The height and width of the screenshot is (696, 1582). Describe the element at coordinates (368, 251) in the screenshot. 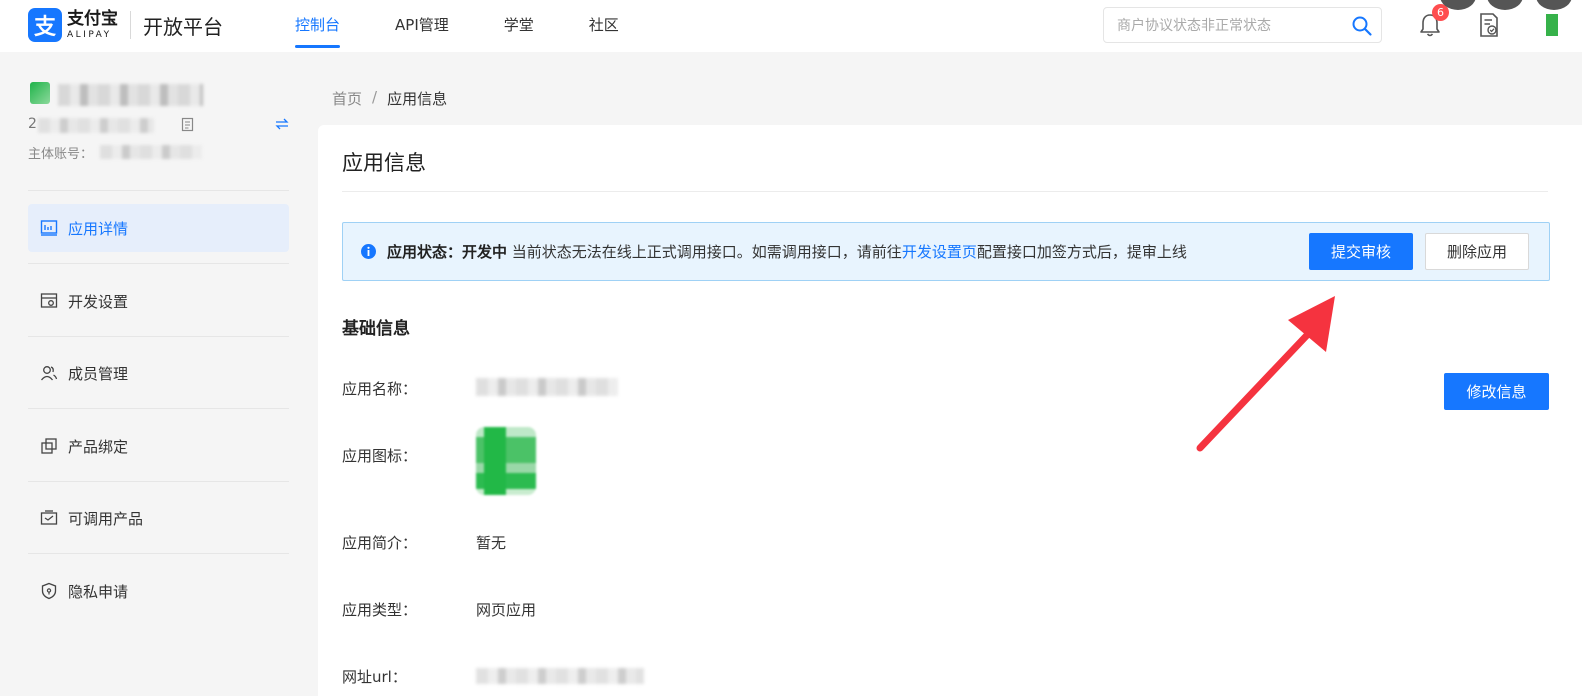

I see `info-icon` at that location.